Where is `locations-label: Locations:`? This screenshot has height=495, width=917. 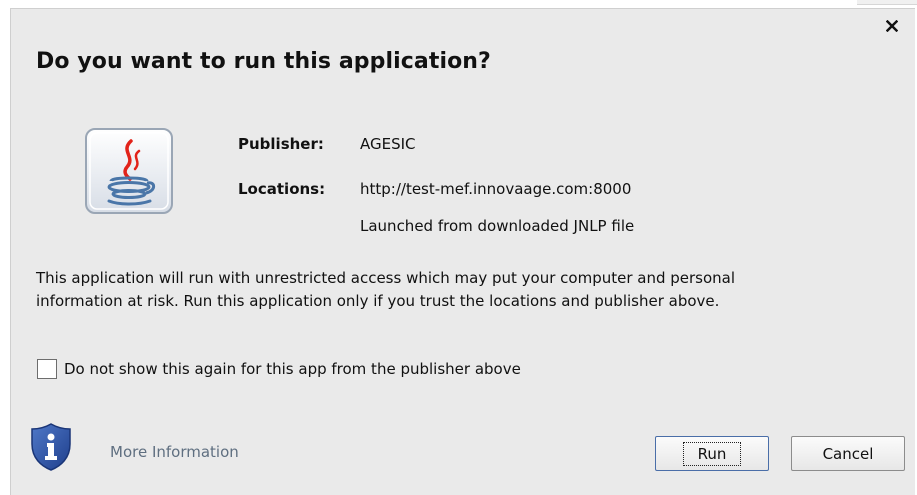 locations-label: Locations: is located at coordinates (282, 189).